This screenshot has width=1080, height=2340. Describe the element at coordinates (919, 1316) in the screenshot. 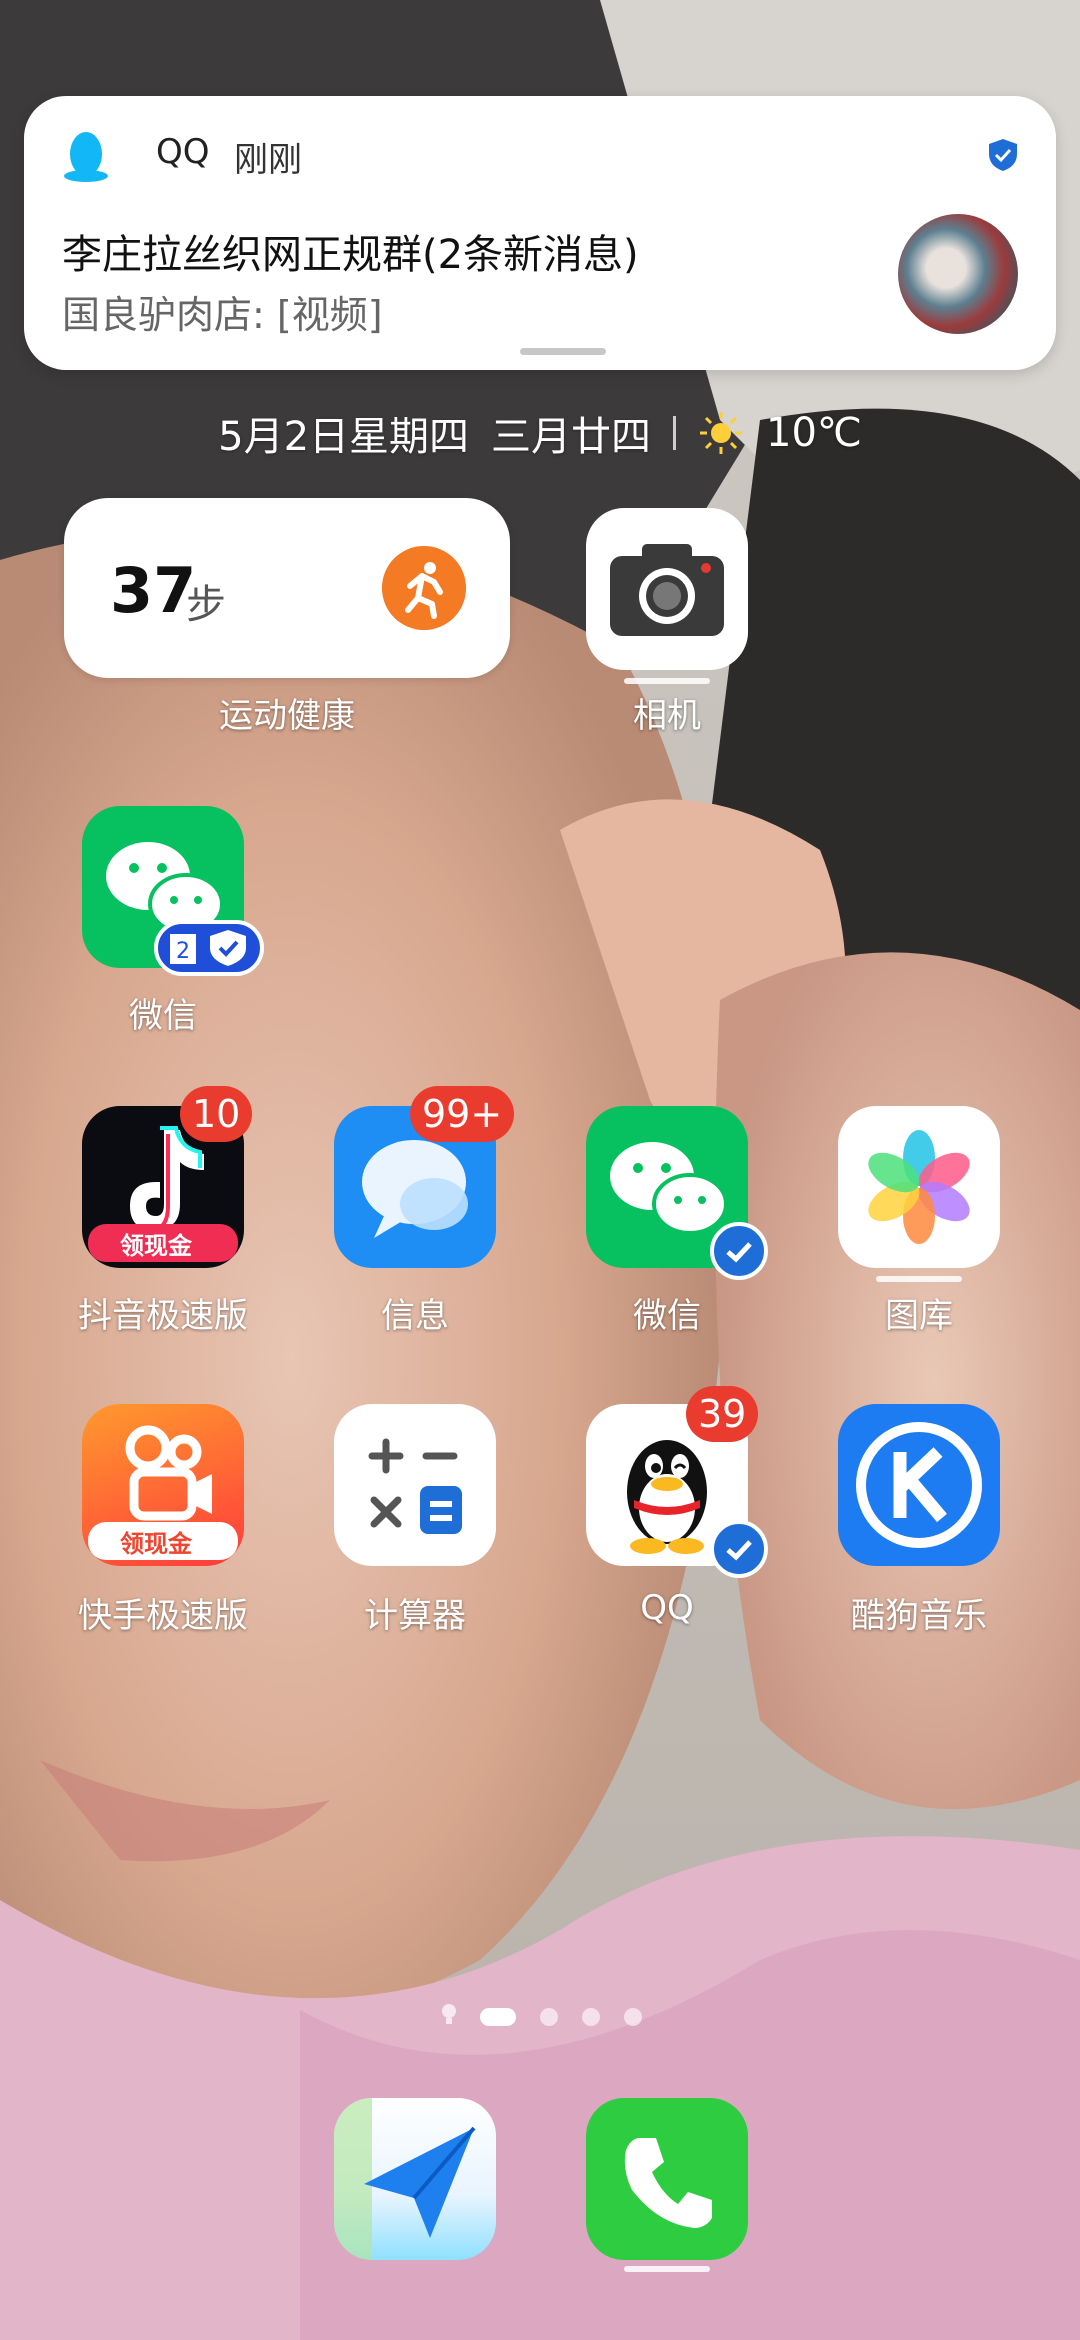

I see `gallery-label: 图库` at that location.